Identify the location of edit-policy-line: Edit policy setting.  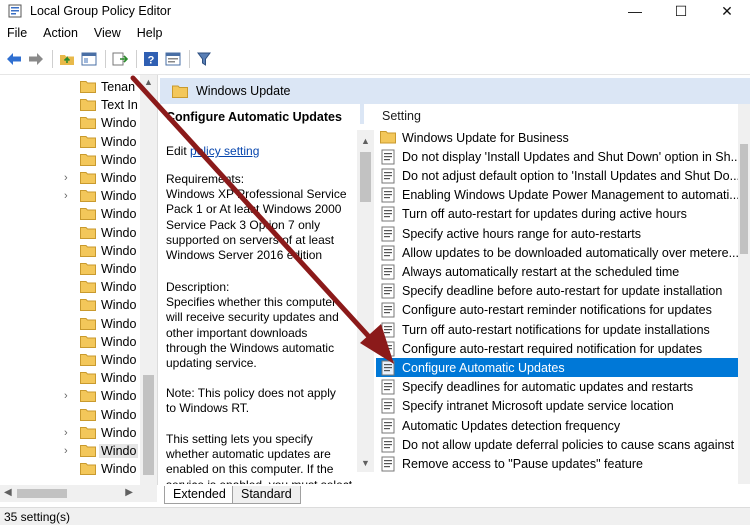
(212, 151).